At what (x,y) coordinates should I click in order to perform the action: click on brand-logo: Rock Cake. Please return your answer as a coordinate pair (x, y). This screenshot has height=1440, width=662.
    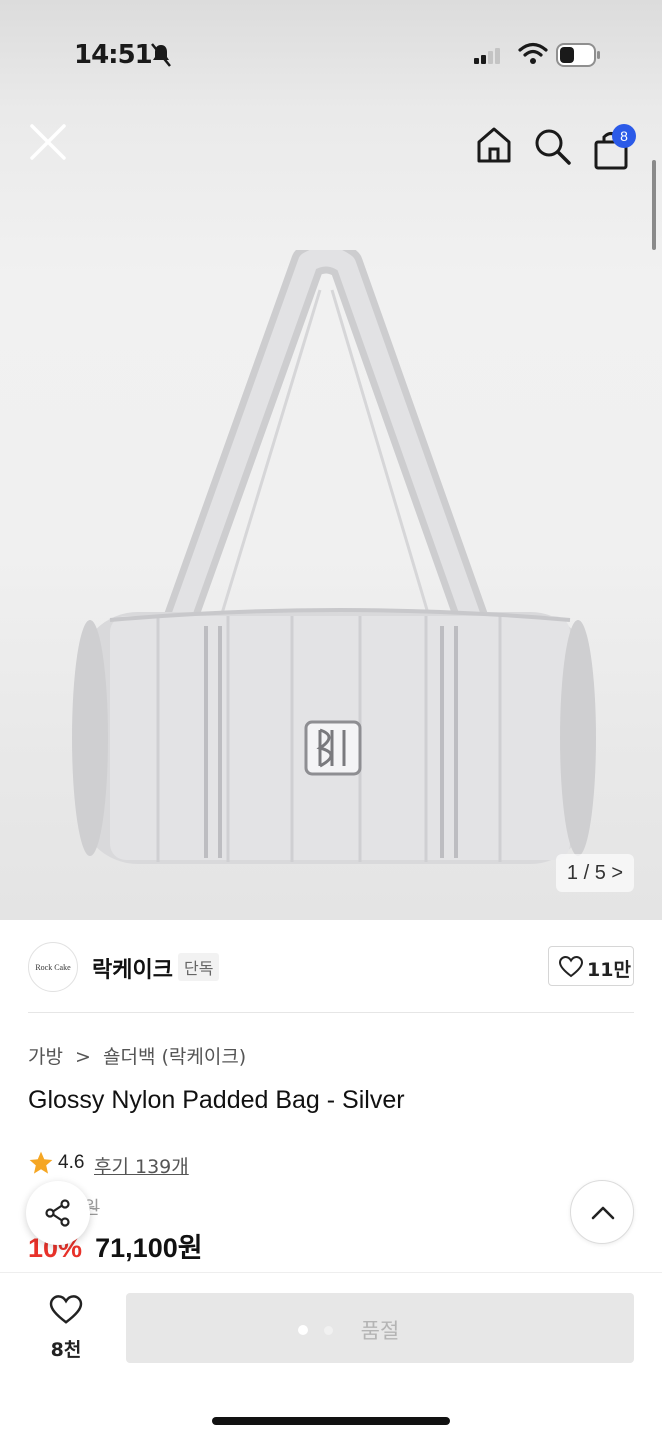
    Looking at the image, I should click on (53, 967).